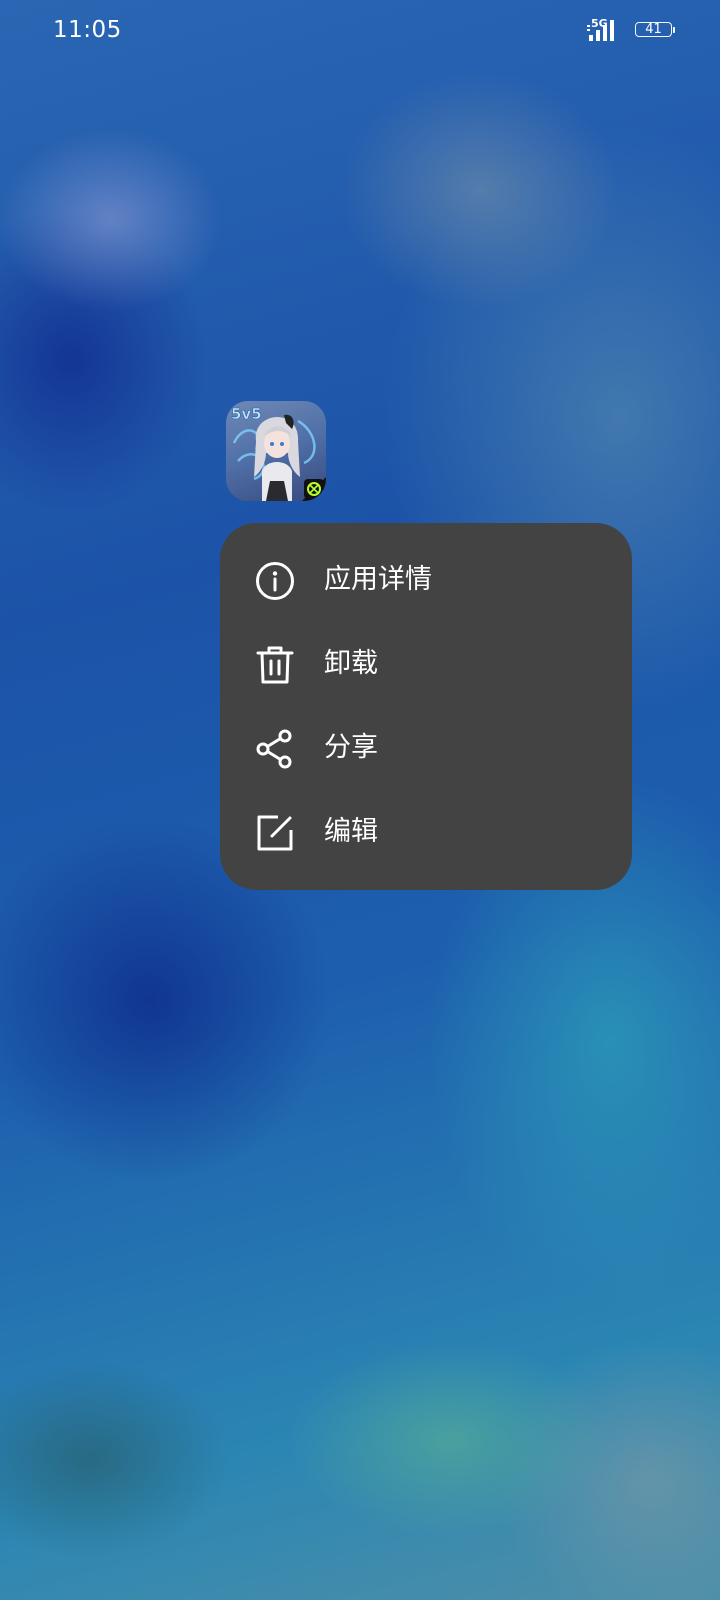 This screenshot has height=1600, width=720. Describe the element at coordinates (351, 747) in the screenshot. I see `menu-item-label: 分享` at that location.